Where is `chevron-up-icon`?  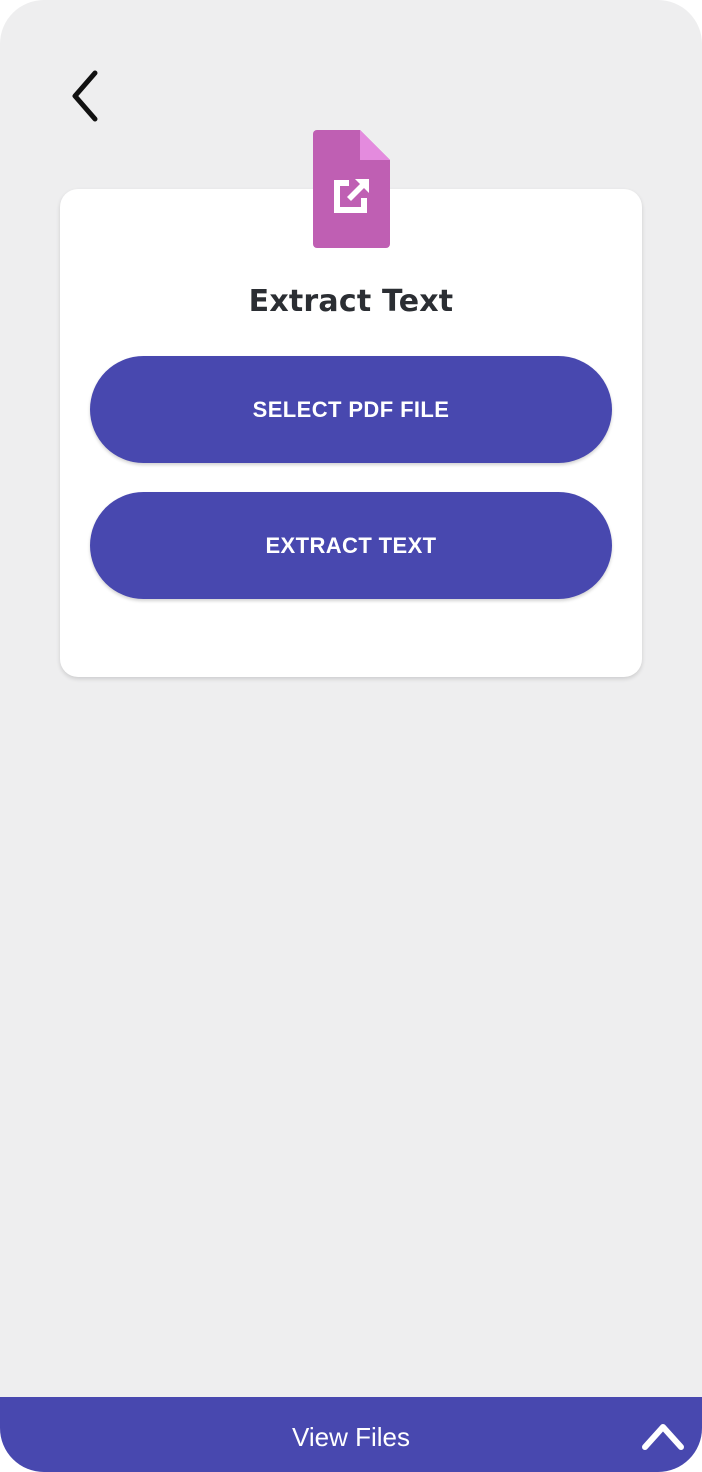 chevron-up-icon is located at coordinates (663, 1435).